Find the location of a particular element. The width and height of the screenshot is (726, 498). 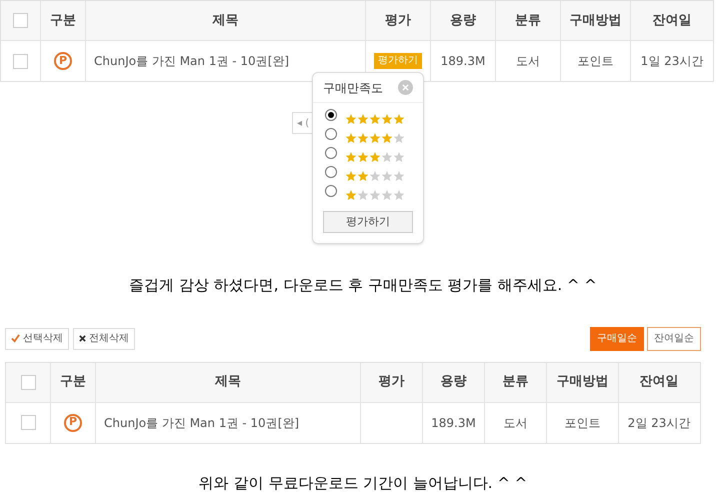

submit-rating-button: 평가하기 is located at coordinates (368, 222).